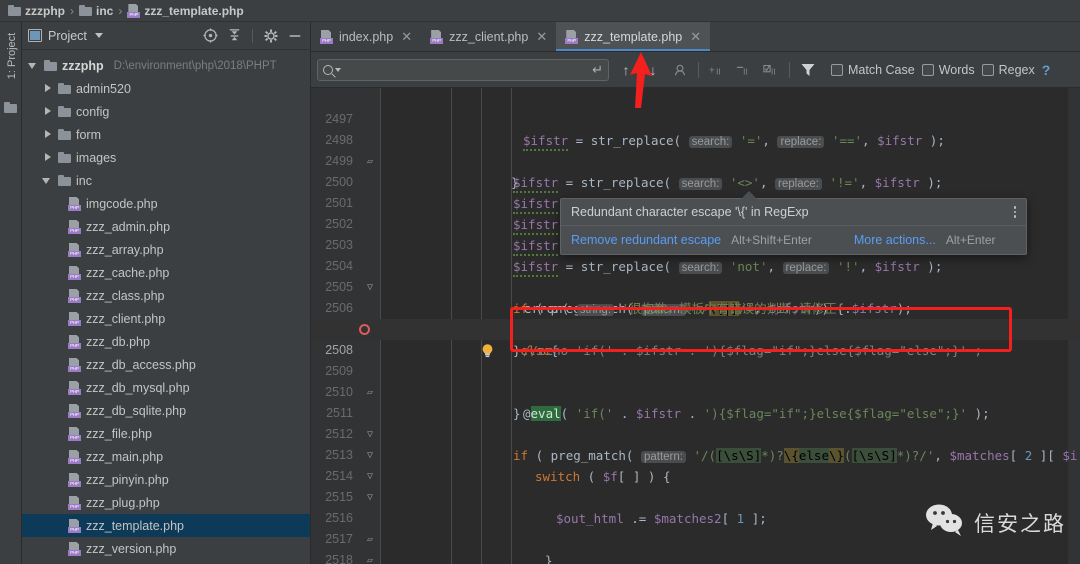  I want to click on breadcrumb-item-zzzphp: zzzphp, so click(36, 11).